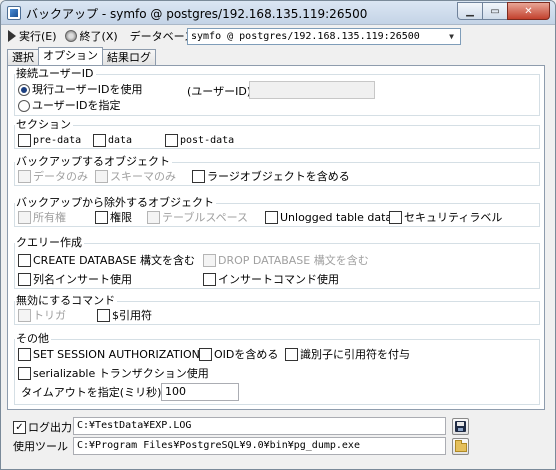  I want to click on post-data-checkbox: post-data, so click(199, 140).